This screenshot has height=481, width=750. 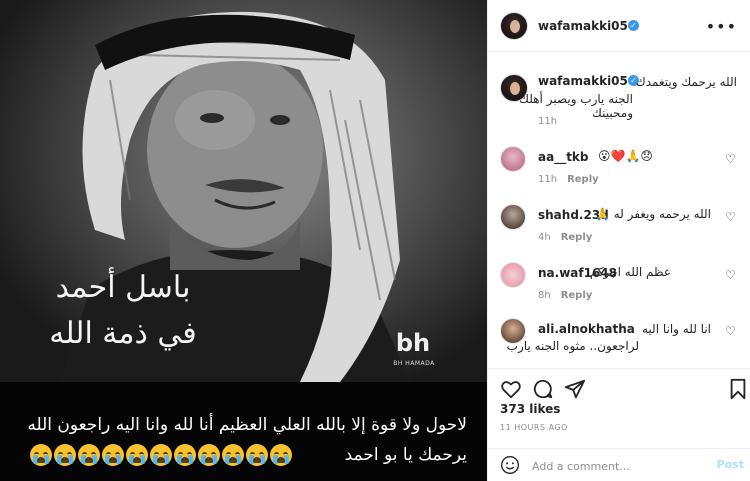 I want to click on heart-icon, so click(x=511, y=389).